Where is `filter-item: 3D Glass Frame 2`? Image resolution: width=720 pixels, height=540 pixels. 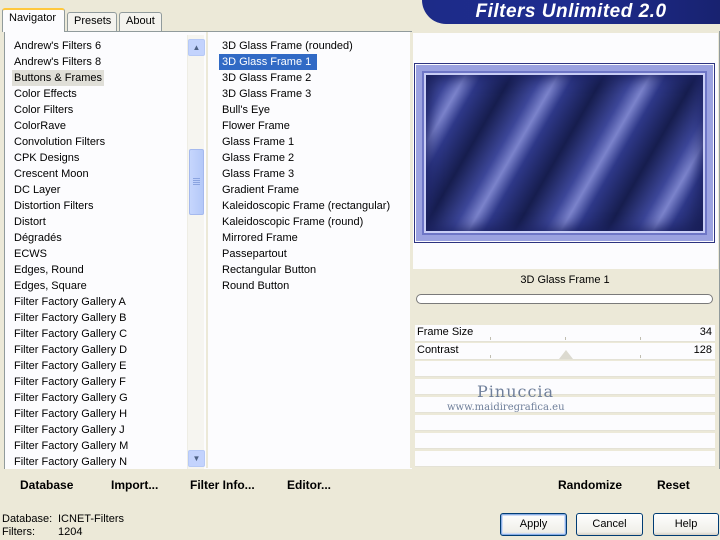 filter-item: 3D Glass Frame 2 is located at coordinates (316, 78).